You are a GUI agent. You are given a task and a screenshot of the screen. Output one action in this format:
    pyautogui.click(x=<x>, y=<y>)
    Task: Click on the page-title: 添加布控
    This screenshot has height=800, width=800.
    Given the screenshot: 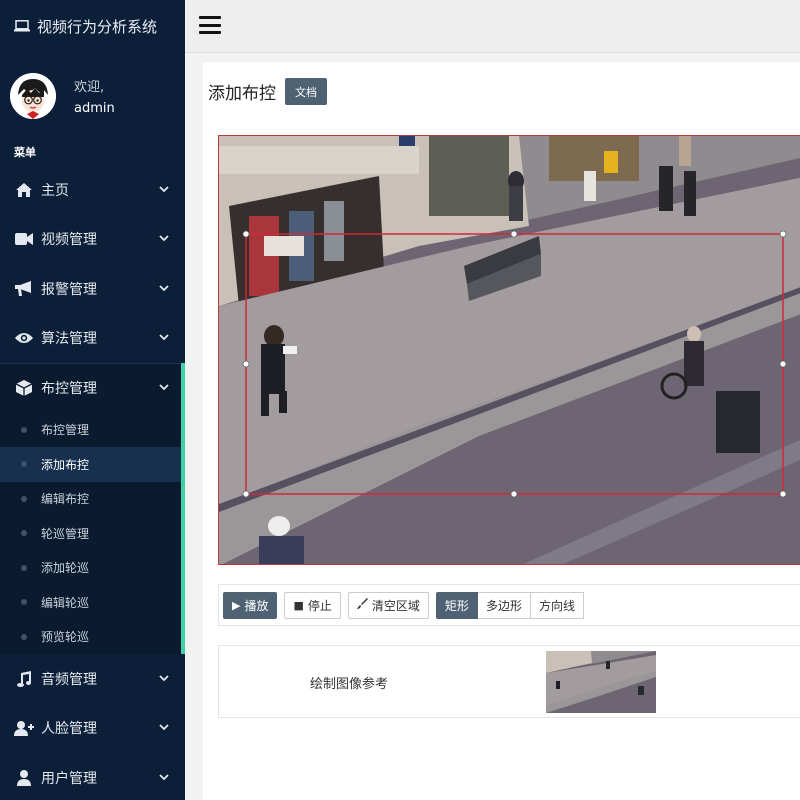 What is the action you would take?
    pyautogui.click(x=242, y=94)
    